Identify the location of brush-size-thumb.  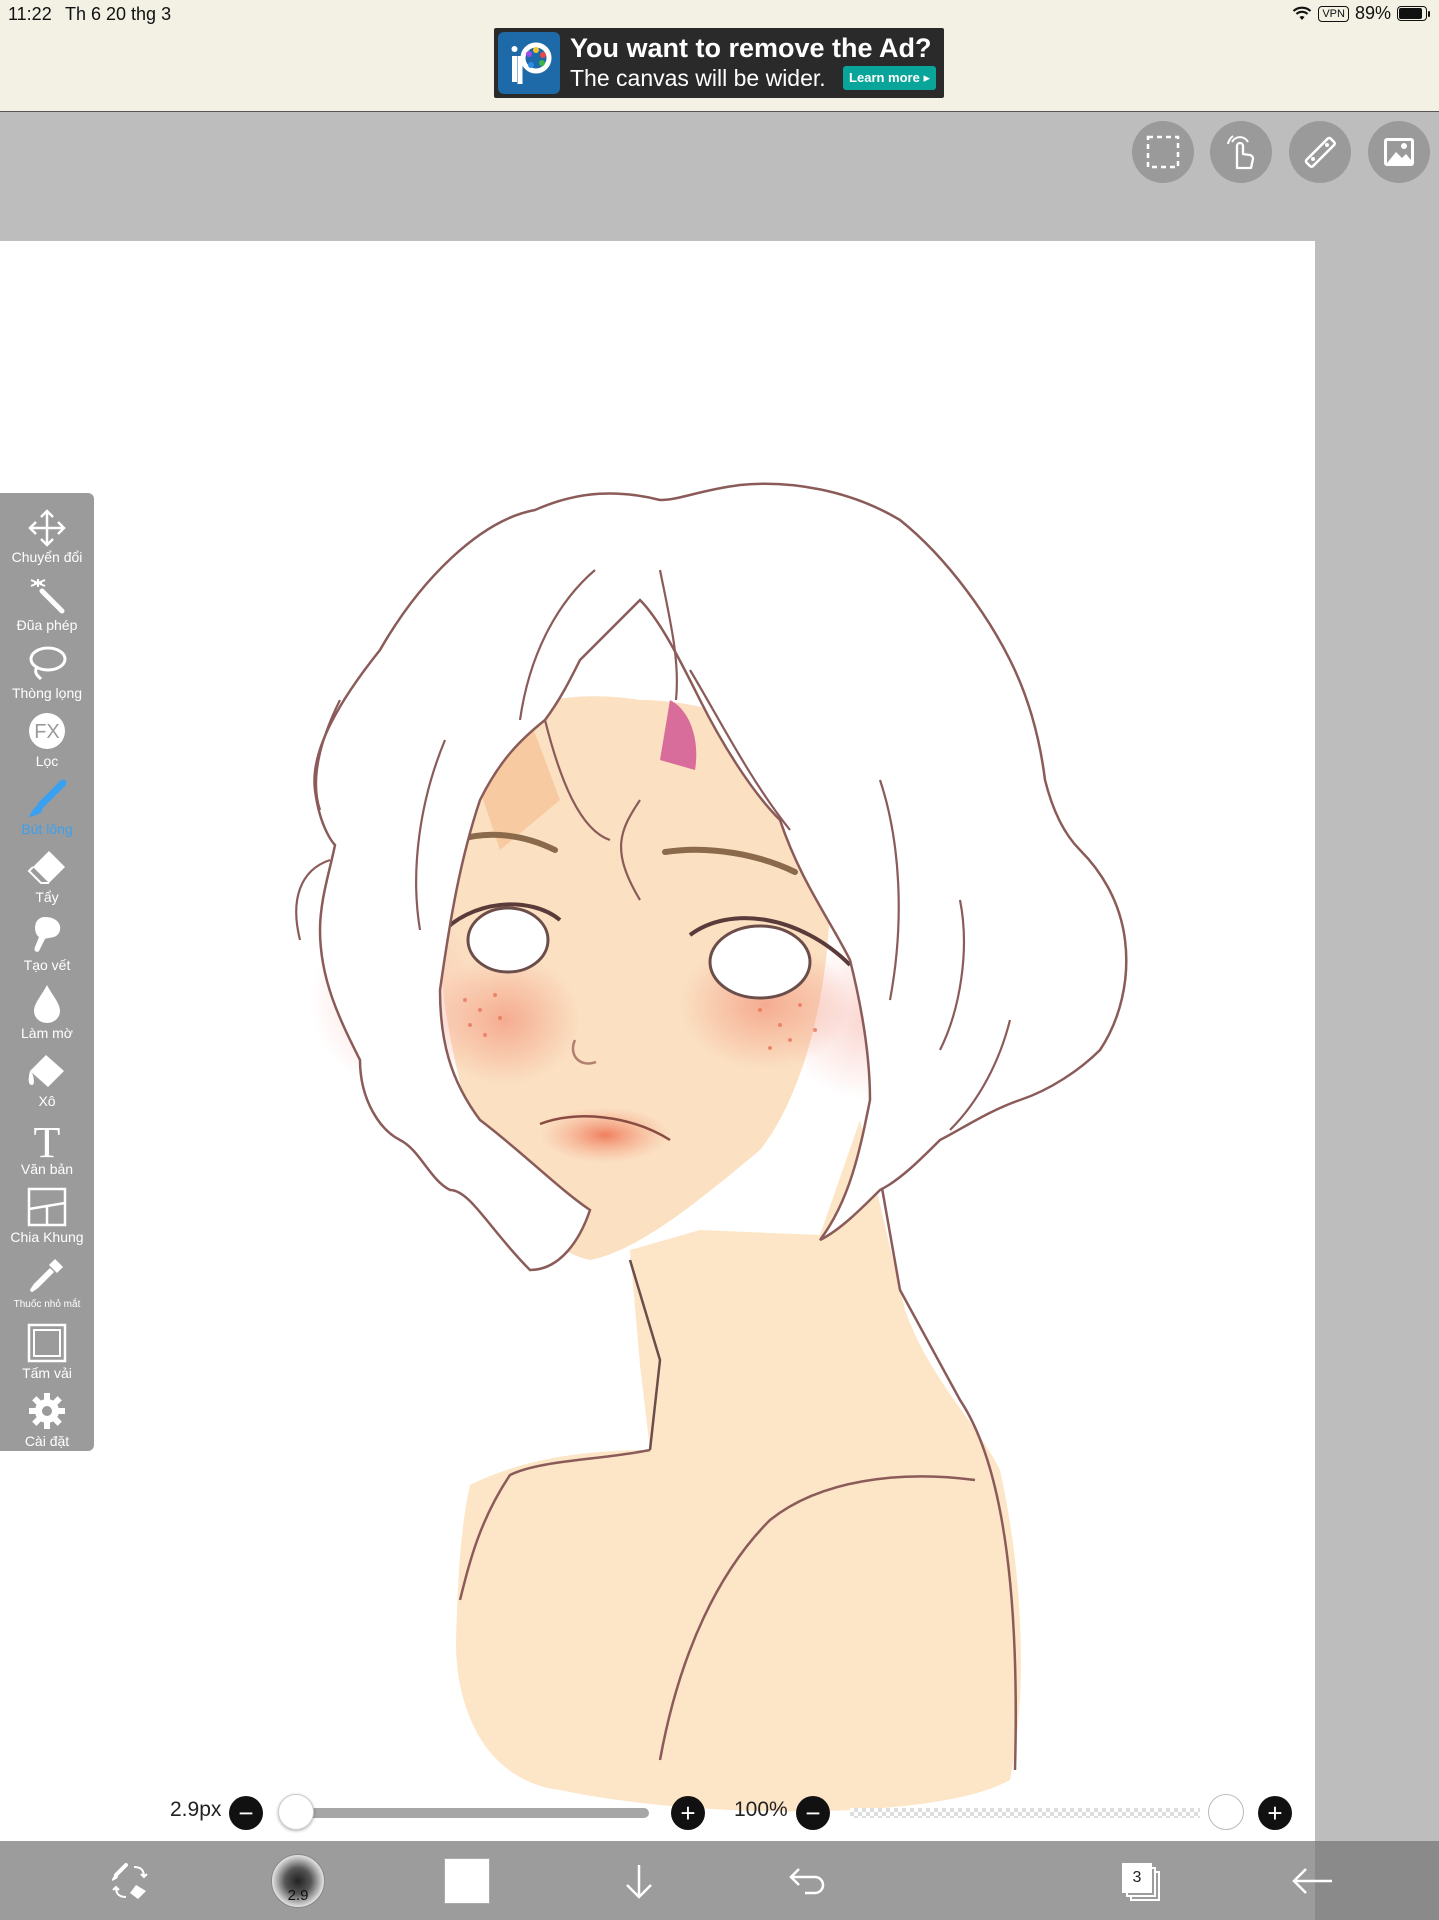
(296, 1812).